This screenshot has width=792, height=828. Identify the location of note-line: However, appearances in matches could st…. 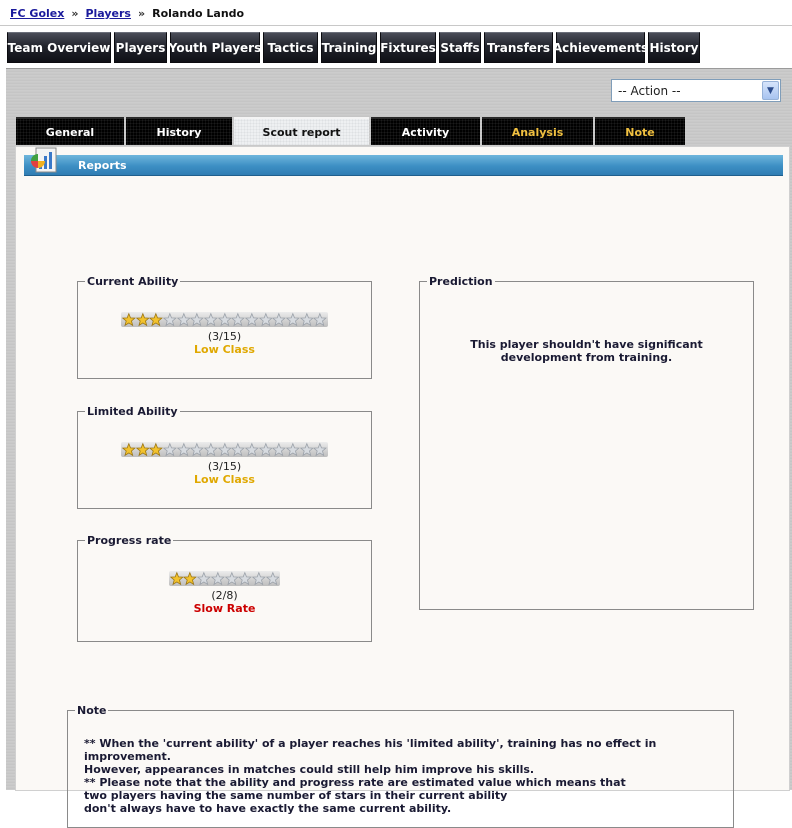
(309, 769).